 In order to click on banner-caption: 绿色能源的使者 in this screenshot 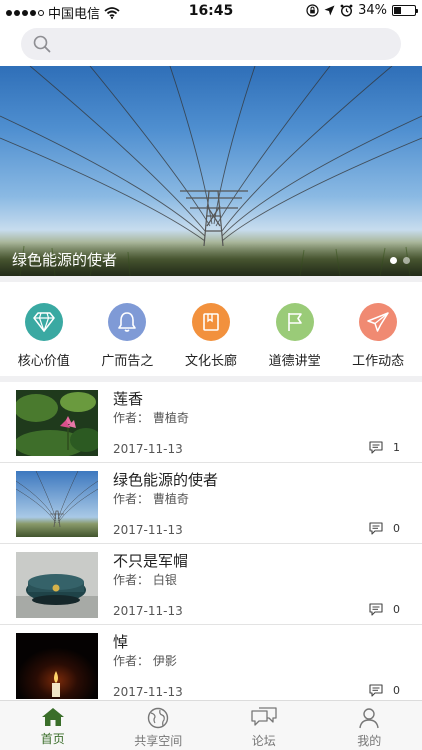, I will do `click(65, 260)`.